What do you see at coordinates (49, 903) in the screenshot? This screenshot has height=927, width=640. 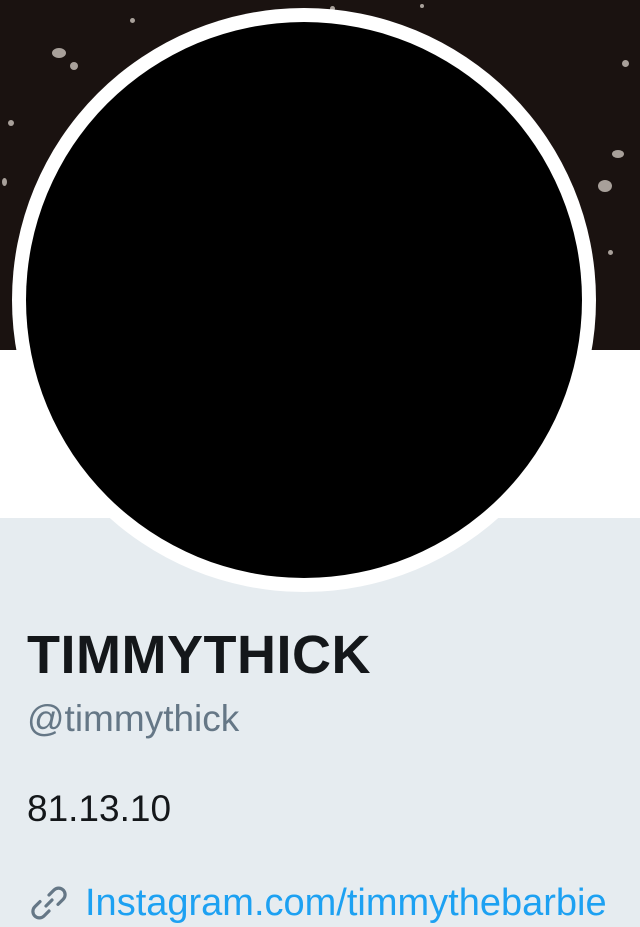 I see `link-icon` at bounding box center [49, 903].